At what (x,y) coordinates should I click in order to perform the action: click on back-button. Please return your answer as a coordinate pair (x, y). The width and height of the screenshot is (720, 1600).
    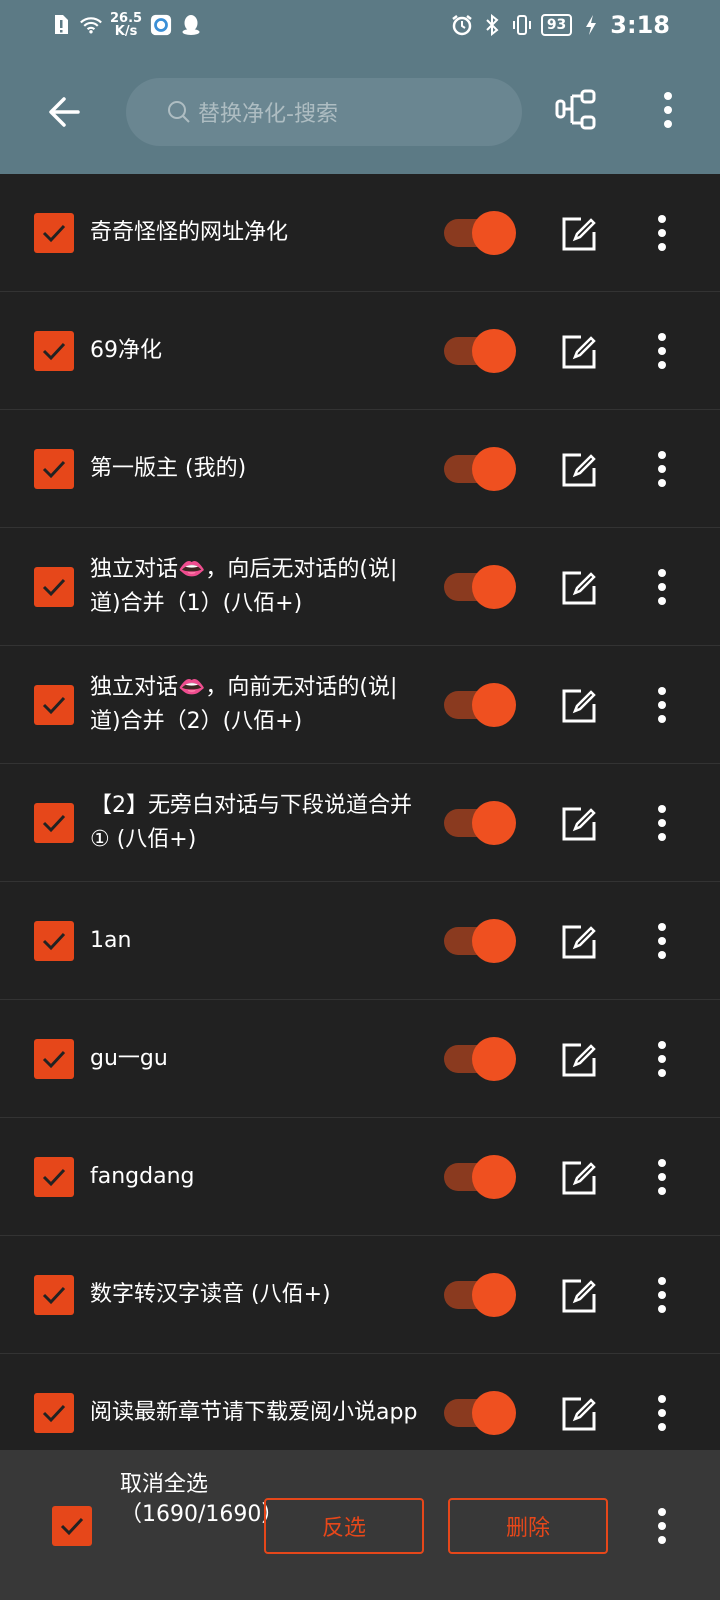
    Looking at the image, I should click on (64, 112).